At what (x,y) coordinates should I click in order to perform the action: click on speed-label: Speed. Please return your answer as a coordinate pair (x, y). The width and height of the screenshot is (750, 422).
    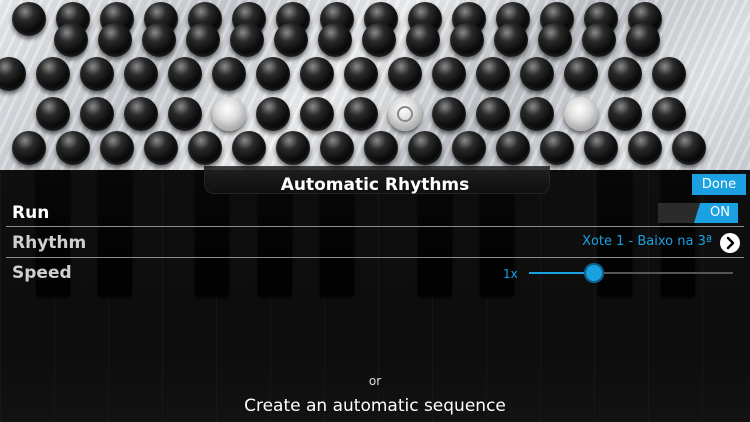
    Looking at the image, I should click on (42, 273).